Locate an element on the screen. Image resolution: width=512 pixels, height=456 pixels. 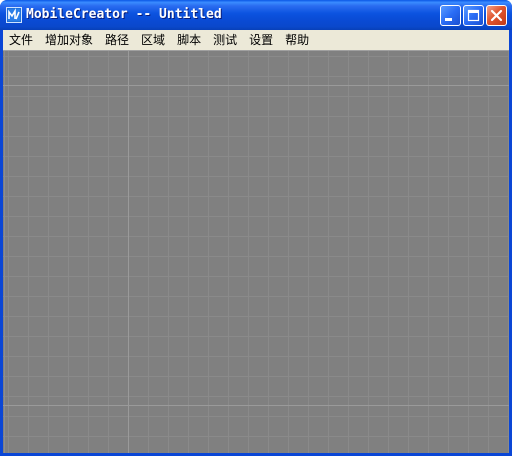
screen-guide-top is located at coordinates (256, 85).